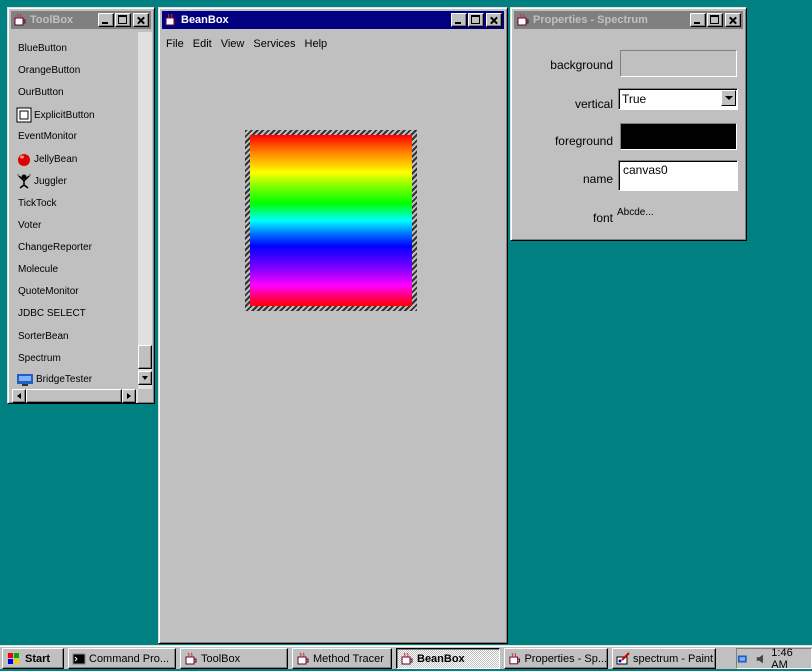 Image resolution: width=812 pixels, height=671 pixels. What do you see at coordinates (24, 115) in the screenshot?
I see `explicit-button-icon` at bounding box center [24, 115].